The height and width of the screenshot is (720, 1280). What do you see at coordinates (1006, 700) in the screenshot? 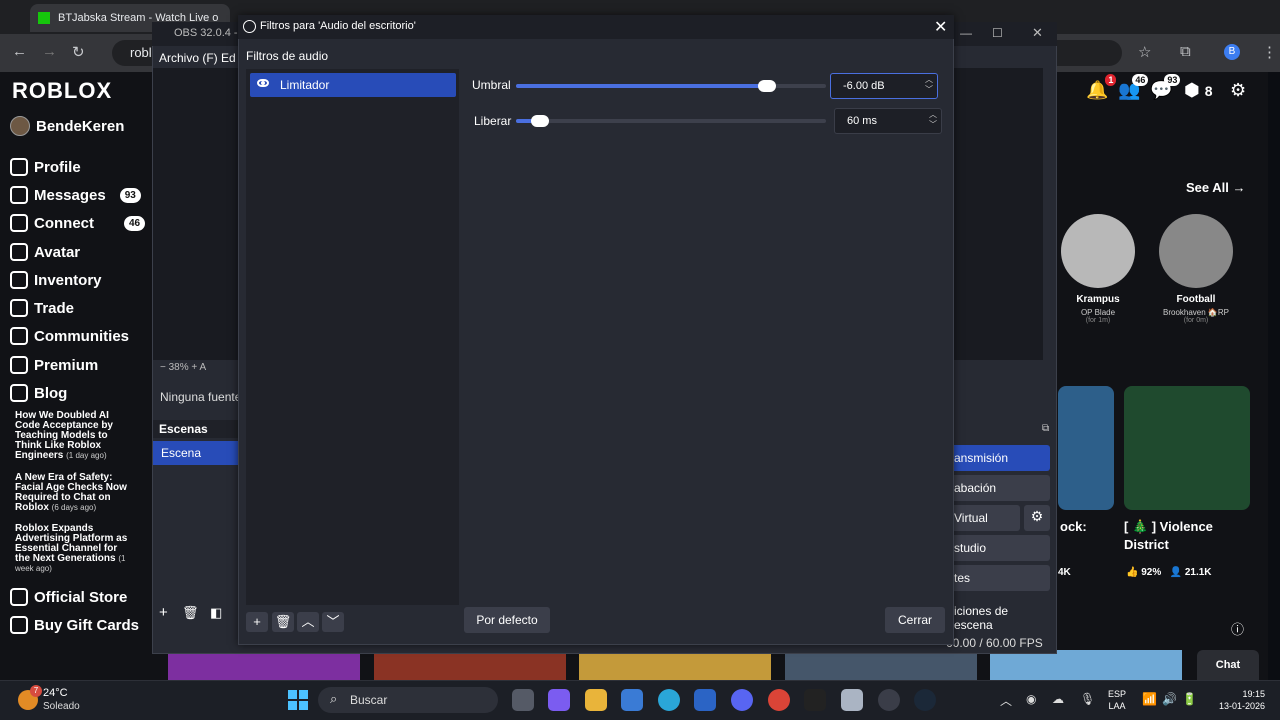
I see `tray-chevron-icon: ︿` at bounding box center [1006, 700].